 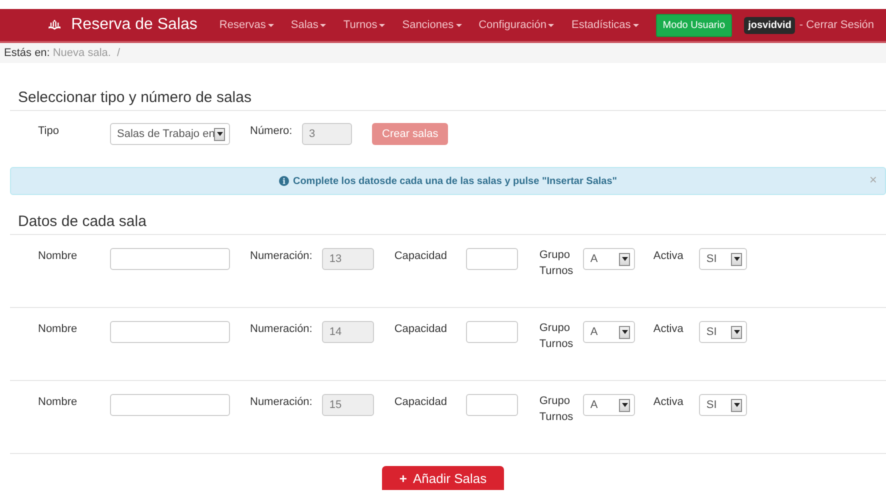 I want to click on nav-menu: Configuración, so click(x=516, y=25).